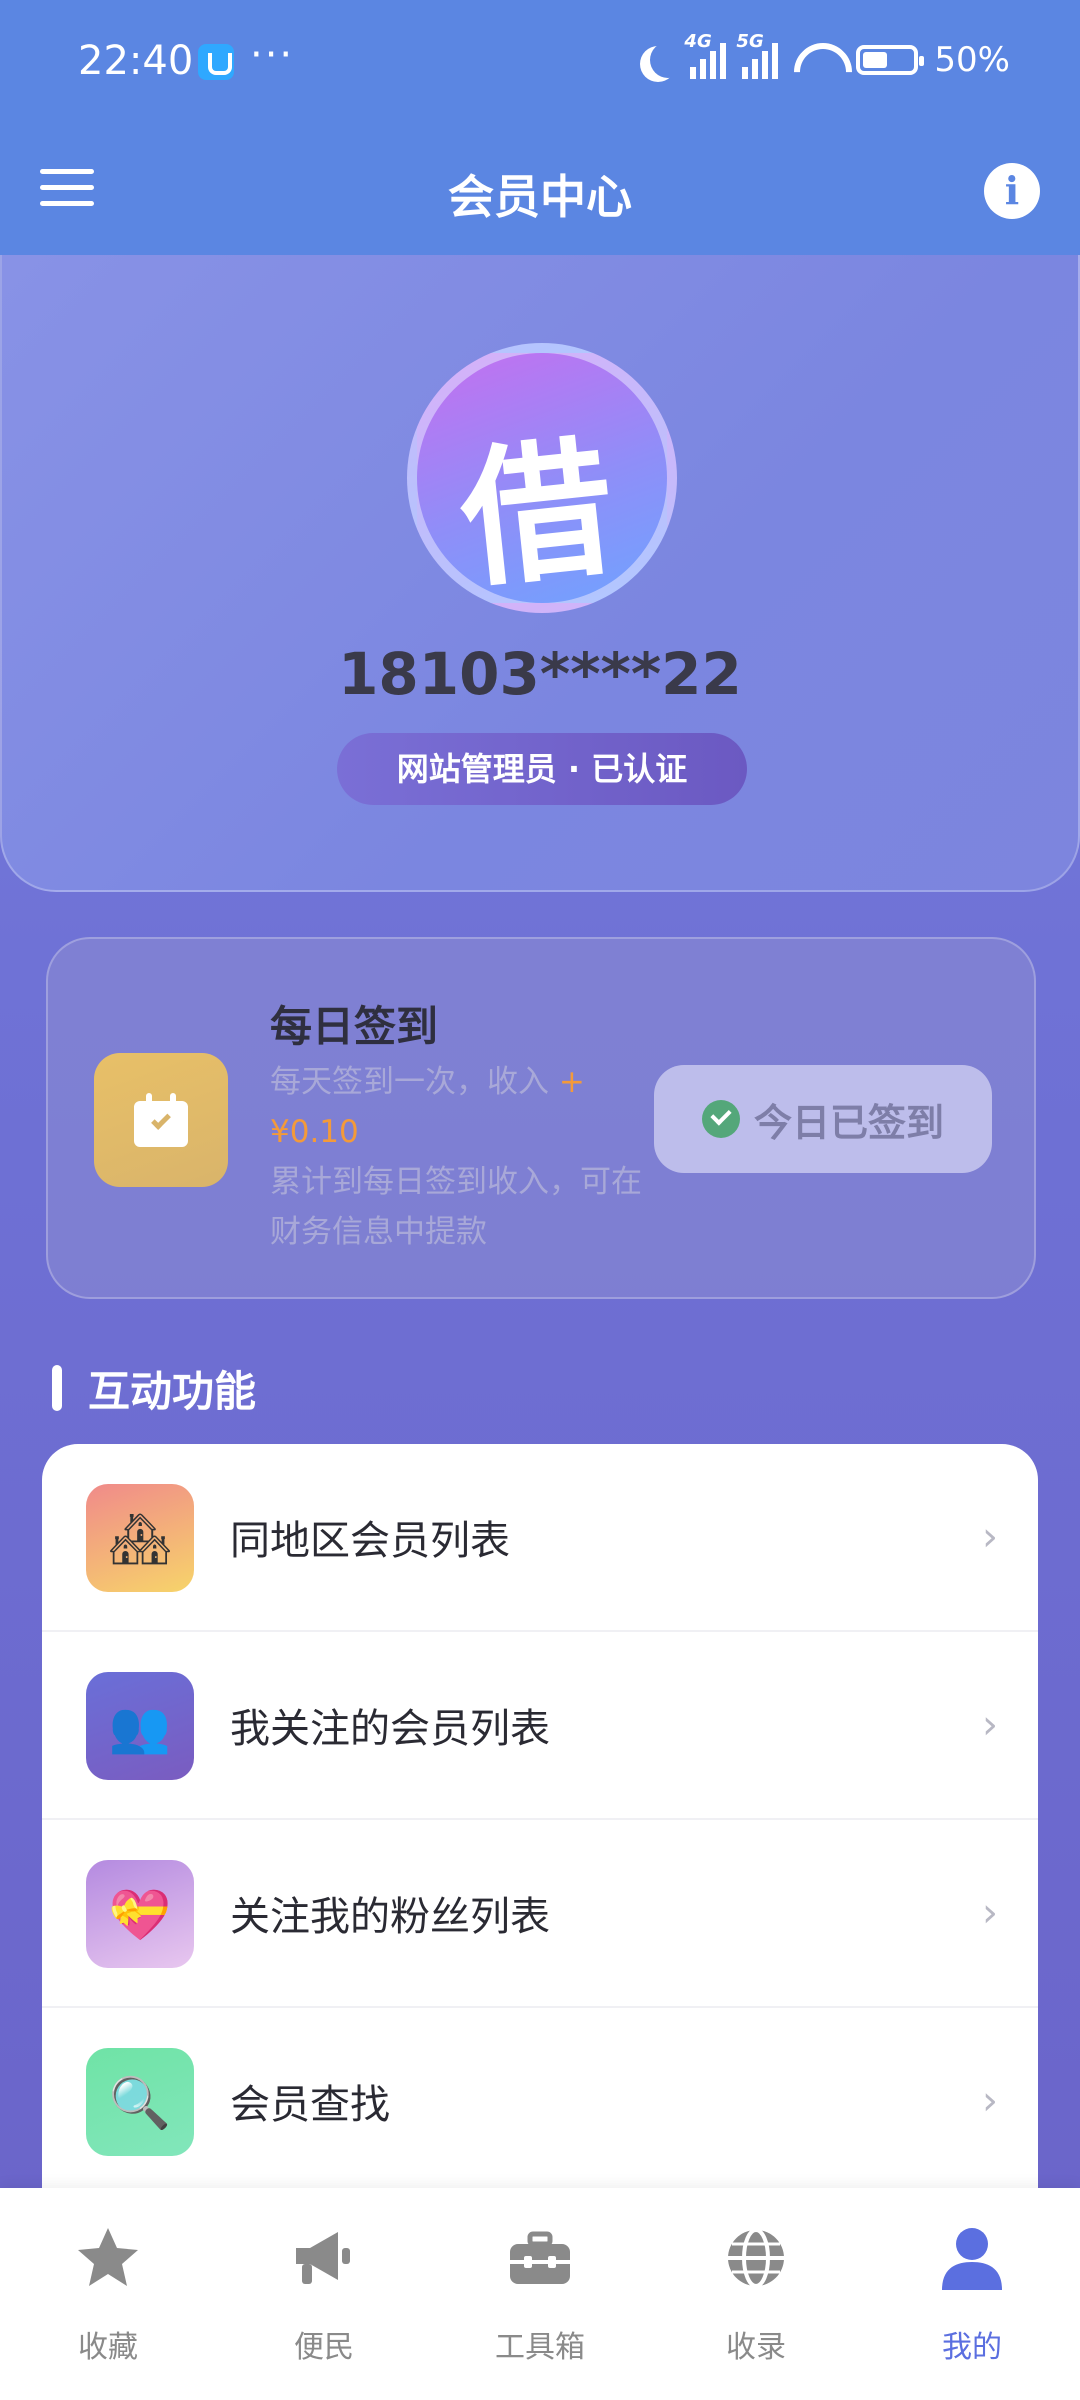 This screenshot has height=2400, width=1080. Describe the element at coordinates (750, 41) in the screenshot. I see `signal-5g-label: 5G` at that location.